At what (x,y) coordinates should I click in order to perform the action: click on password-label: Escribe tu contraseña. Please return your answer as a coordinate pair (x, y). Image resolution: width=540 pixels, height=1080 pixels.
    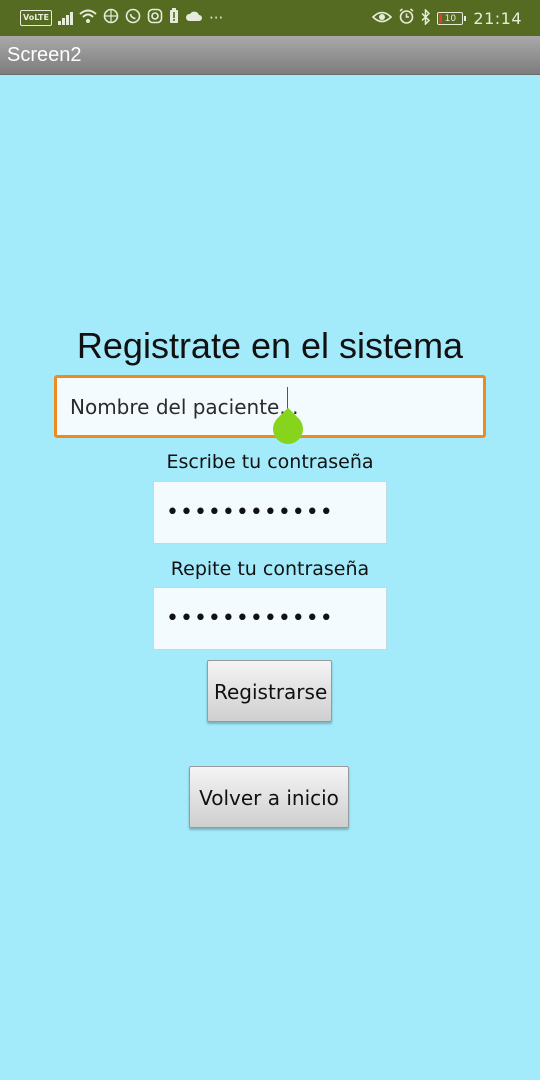
    Looking at the image, I should click on (270, 462).